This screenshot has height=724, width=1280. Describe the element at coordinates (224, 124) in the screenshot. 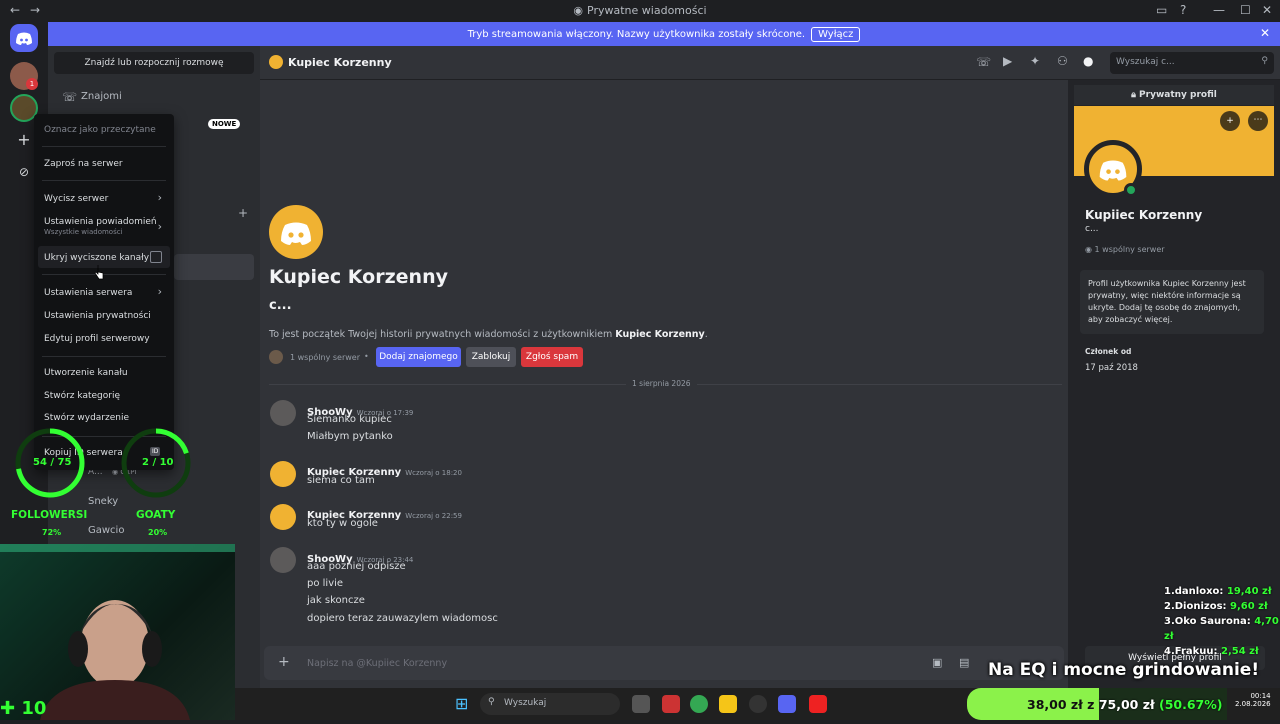

I see `new-badge: NOWE` at that location.